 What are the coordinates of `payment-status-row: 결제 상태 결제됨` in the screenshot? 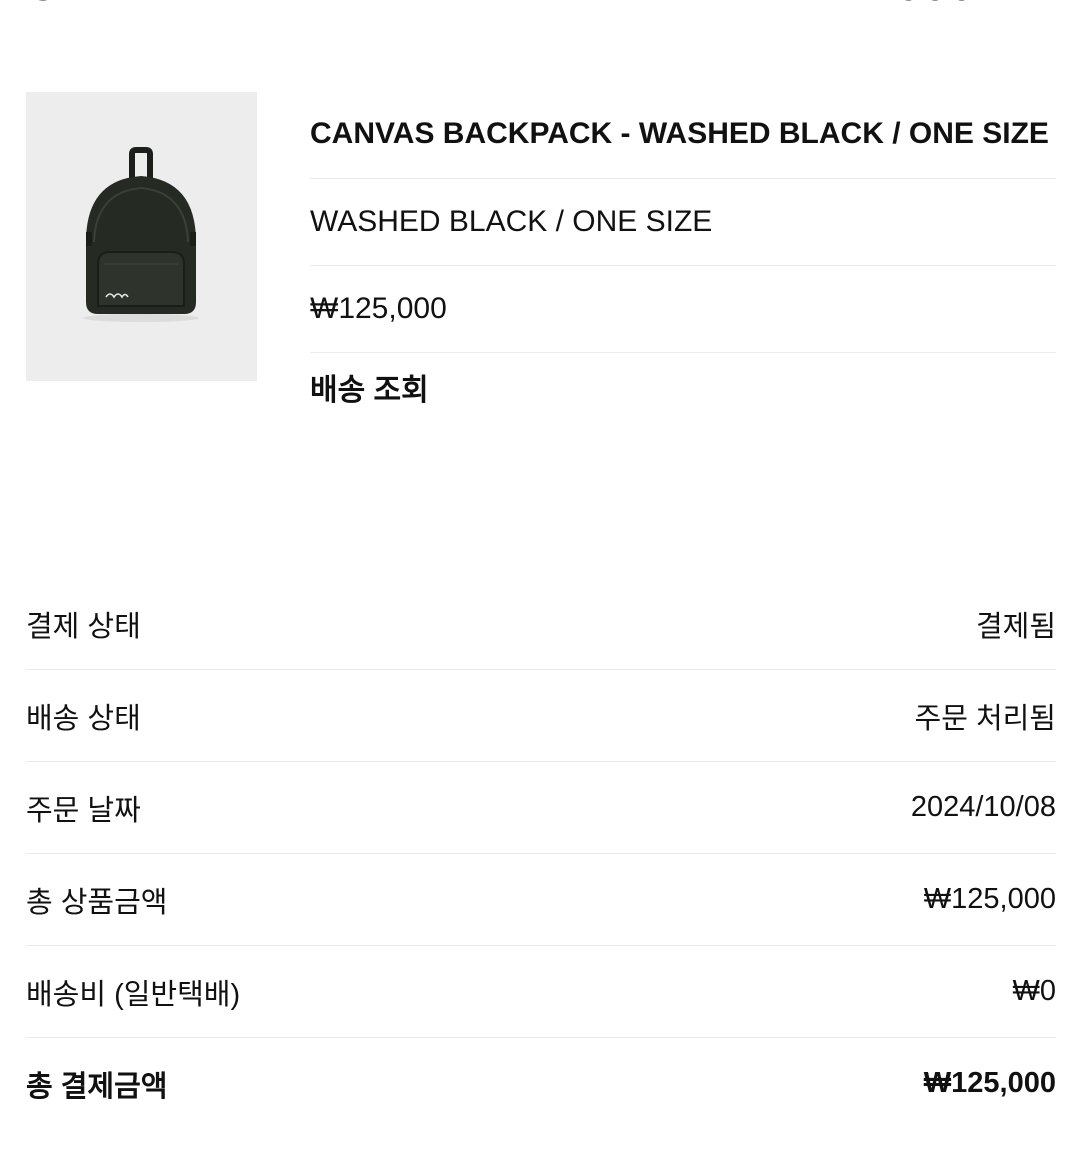 It's located at (541, 624).